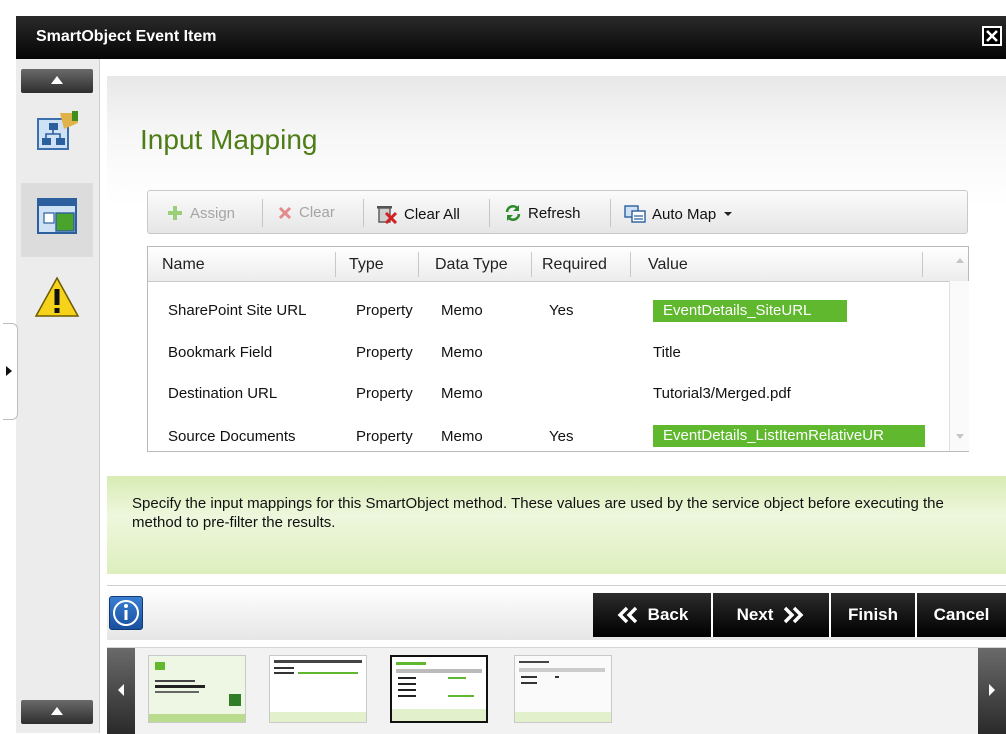  I want to click on assign-button: Assign, so click(200, 213).